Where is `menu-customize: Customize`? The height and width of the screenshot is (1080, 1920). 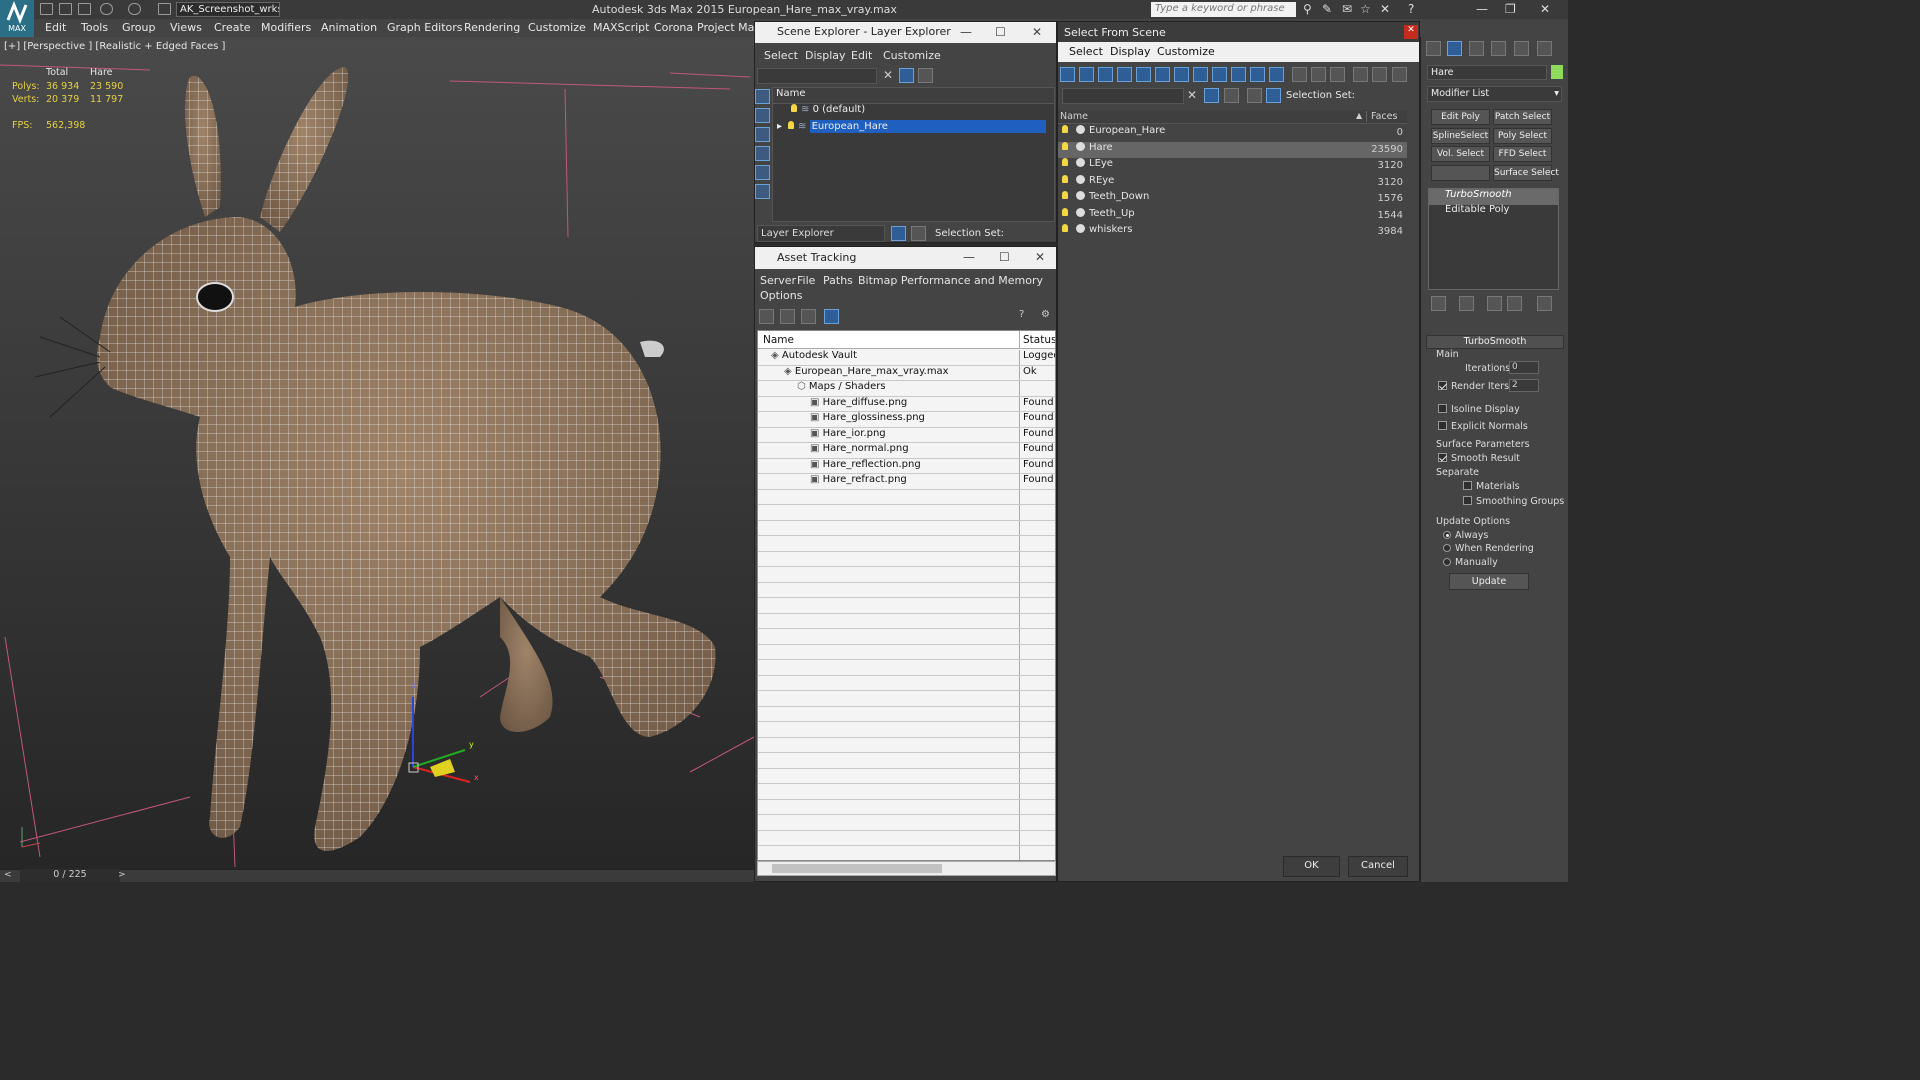 menu-customize: Customize is located at coordinates (557, 27).